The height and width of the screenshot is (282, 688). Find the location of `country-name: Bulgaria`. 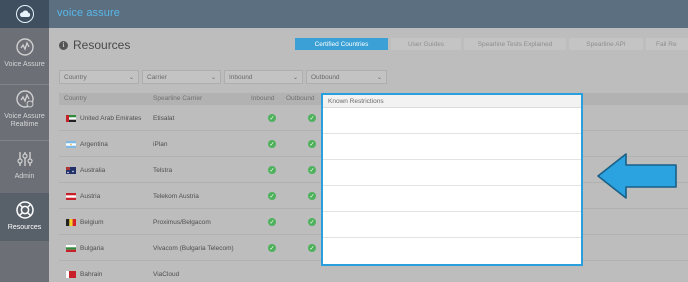

country-name: Bulgaria is located at coordinates (92, 248).